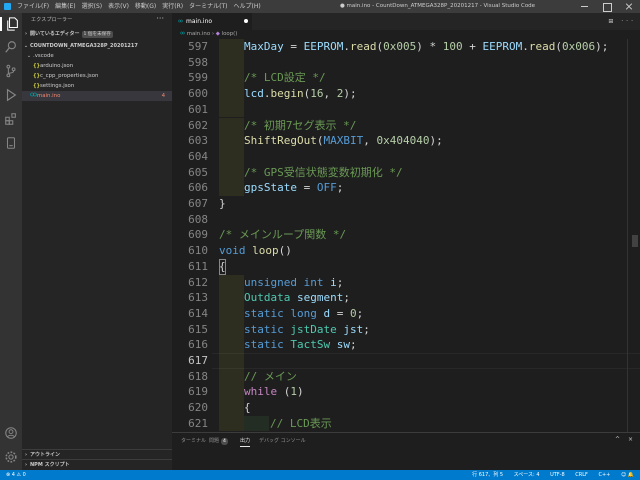 Image resolution: width=640 pixels, height=480 pixels. I want to click on search-button, so click(11, 47).